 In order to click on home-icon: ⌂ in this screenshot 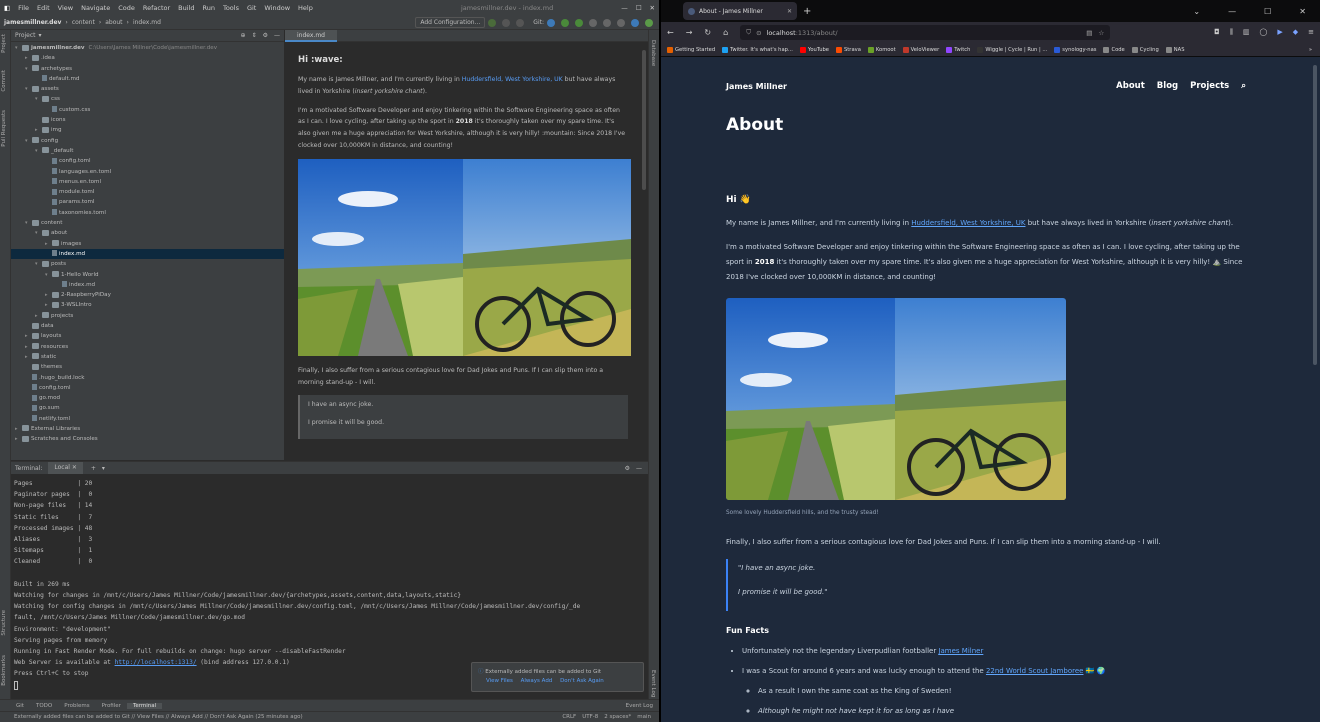, I will do `click(725, 32)`.